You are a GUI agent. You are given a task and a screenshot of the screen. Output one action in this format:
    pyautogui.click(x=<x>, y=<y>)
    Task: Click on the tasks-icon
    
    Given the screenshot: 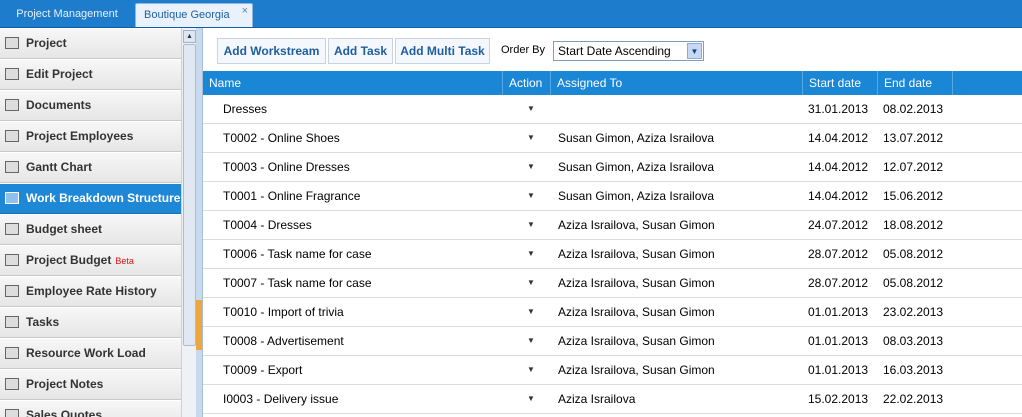 What is the action you would take?
    pyautogui.click(x=12, y=322)
    